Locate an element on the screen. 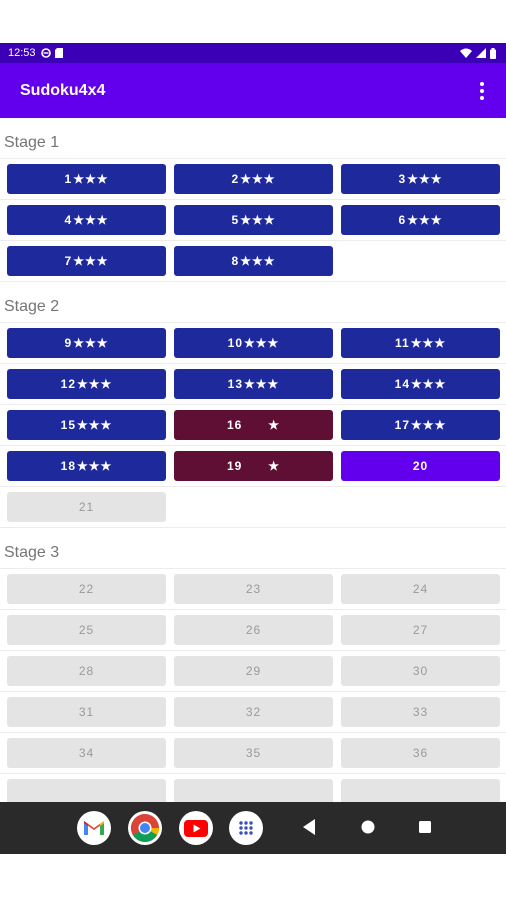  level-button: 11 ★★★ is located at coordinates (420, 343).